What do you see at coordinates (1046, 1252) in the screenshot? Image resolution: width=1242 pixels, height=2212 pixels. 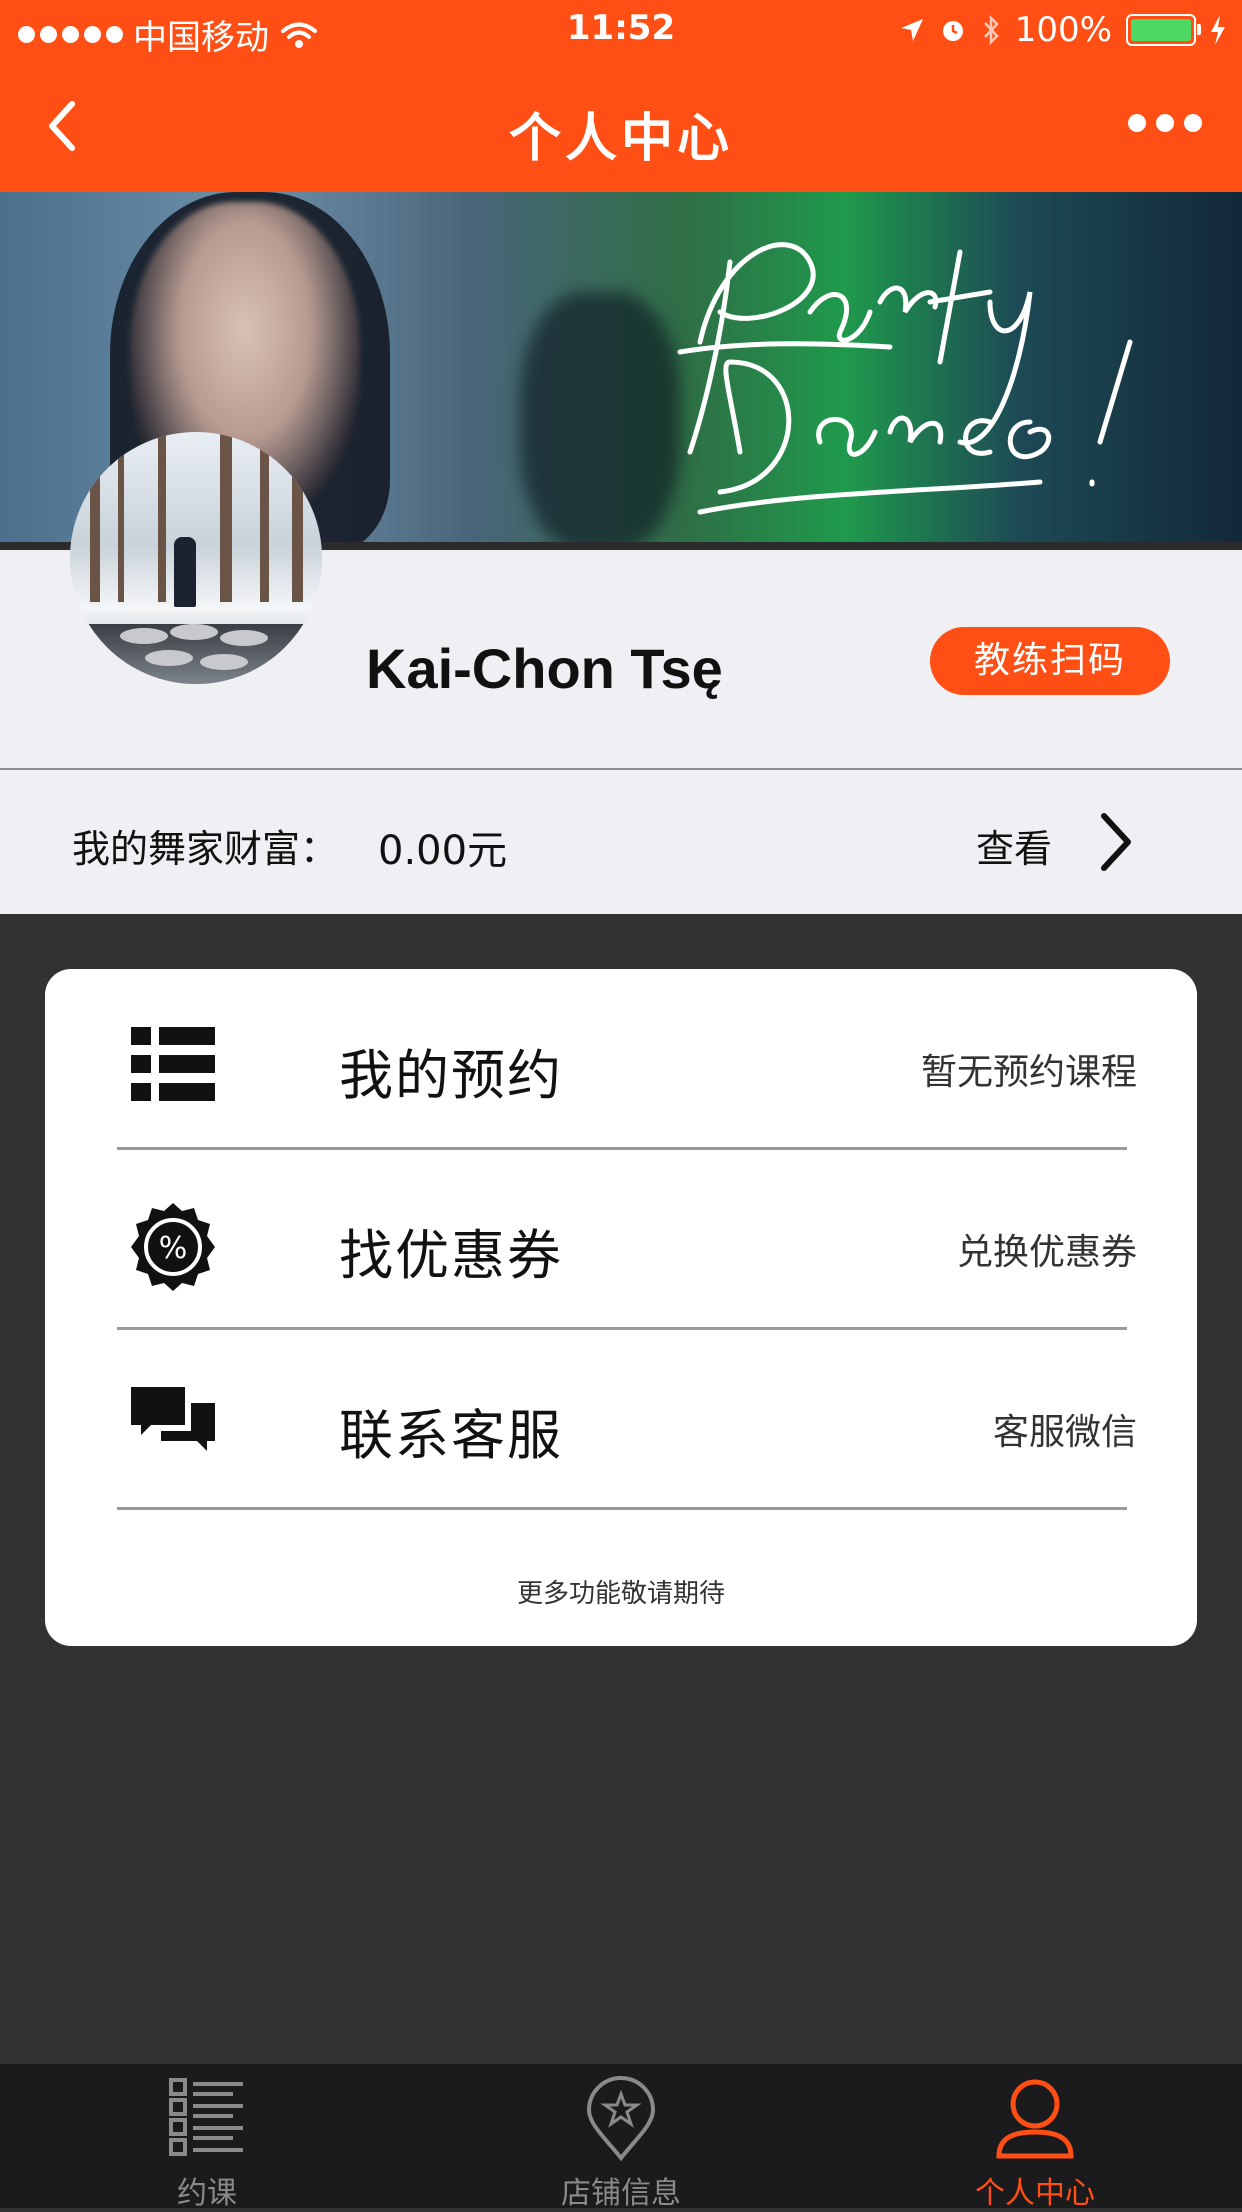 I see `menu-item-subtitle: 兑换优惠券` at bounding box center [1046, 1252].